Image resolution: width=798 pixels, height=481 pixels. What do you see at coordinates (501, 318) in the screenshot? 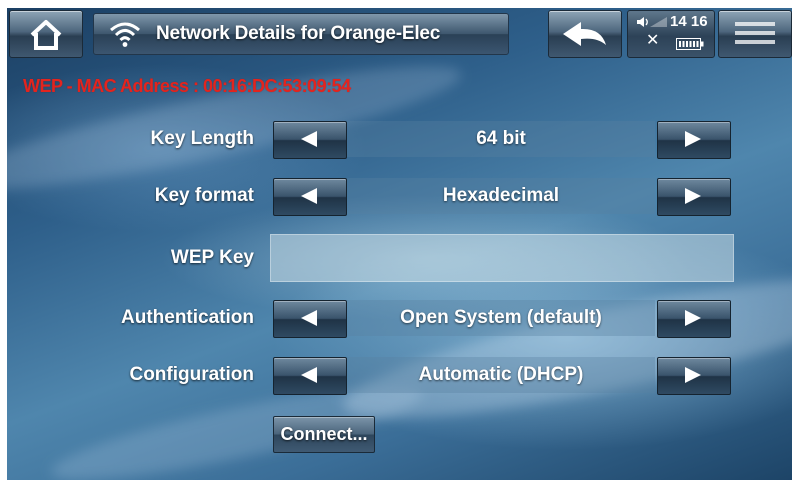
I see `authentication-value: Open System (default)` at bounding box center [501, 318].